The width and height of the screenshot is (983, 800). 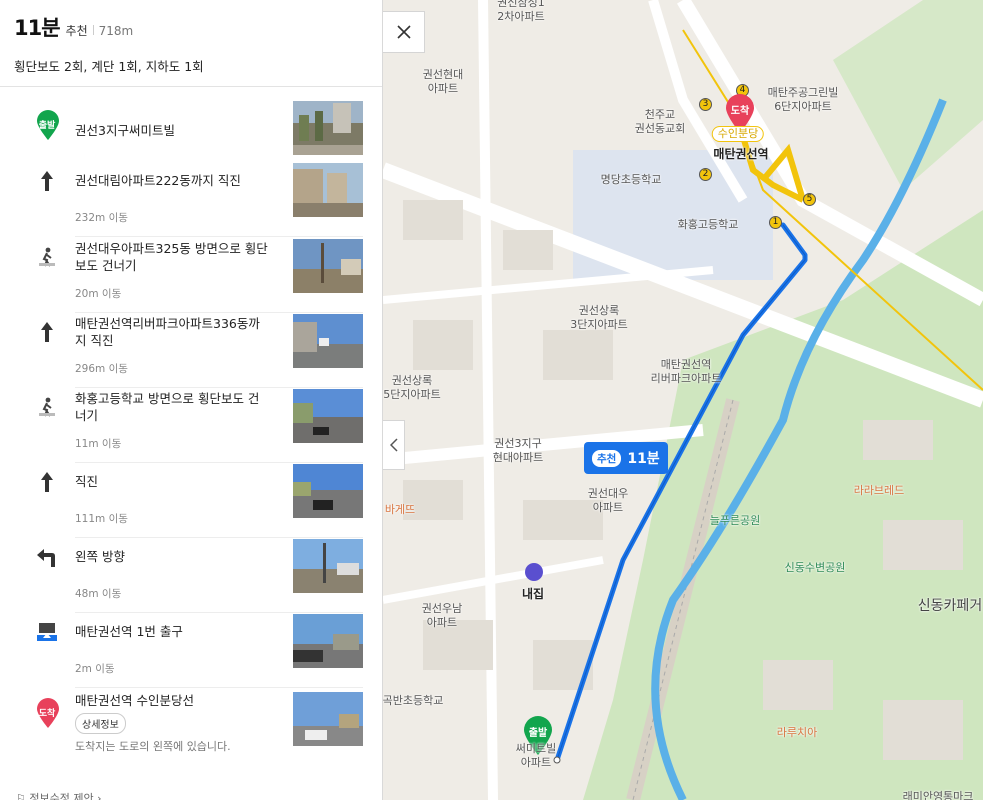 I want to click on map-label: 래미안영통마크, so click(x=938, y=795).